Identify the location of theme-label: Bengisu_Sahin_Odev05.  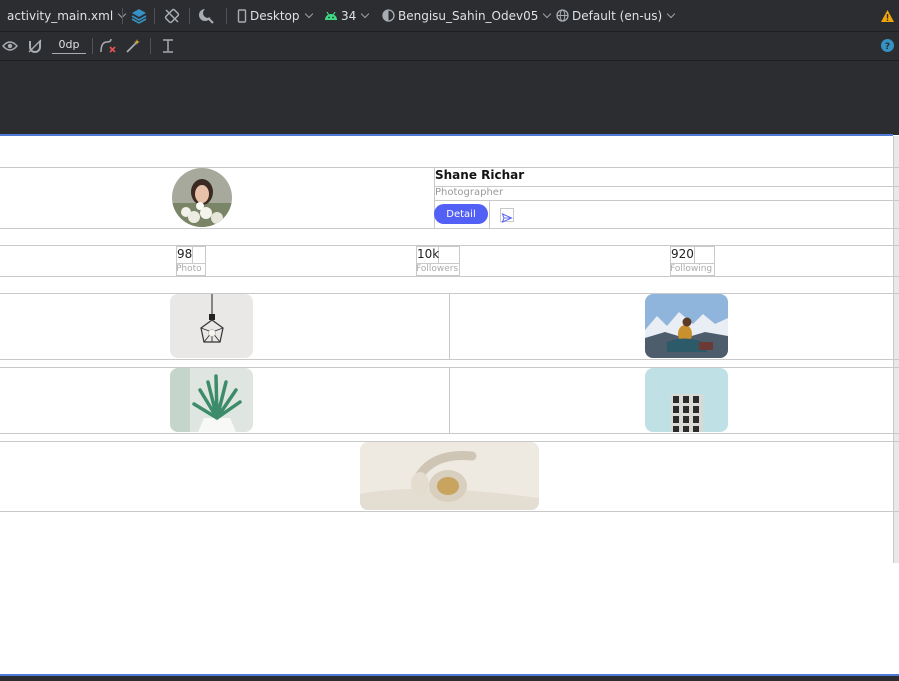
(468, 15).